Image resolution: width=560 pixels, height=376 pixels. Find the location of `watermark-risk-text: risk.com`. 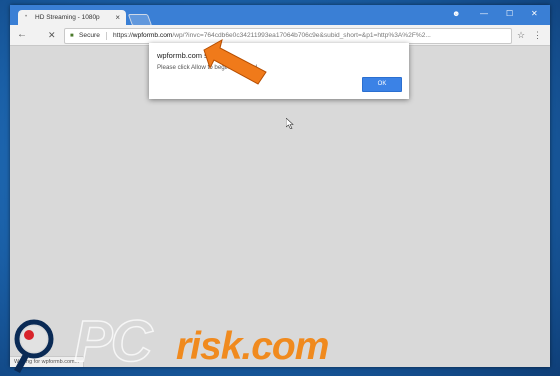

watermark-risk-text: risk.com is located at coordinates (252, 346).